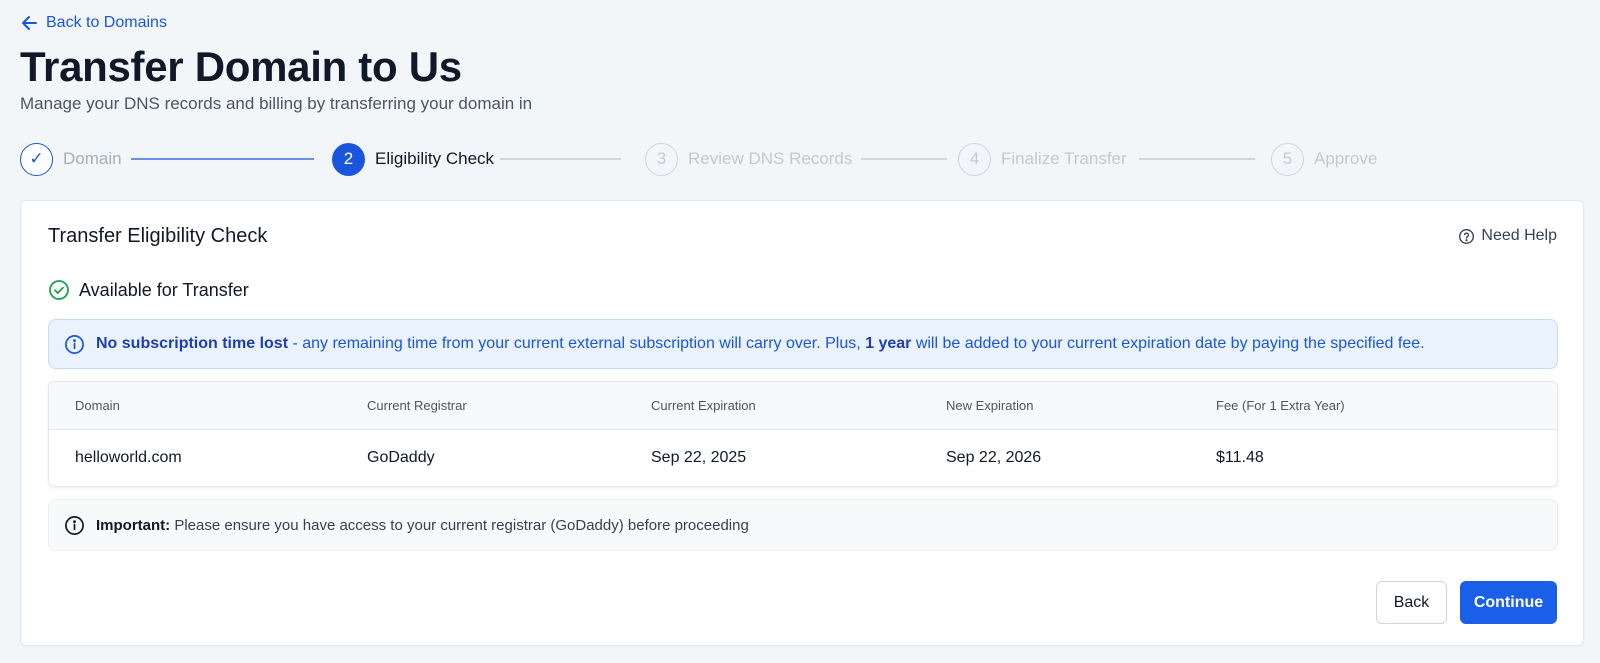 The image size is (1600, 663). What do you see at coordinates (36, 159) in the screenshot?
I see `step-check-icon: ✓` at bounding box center [36, 159].